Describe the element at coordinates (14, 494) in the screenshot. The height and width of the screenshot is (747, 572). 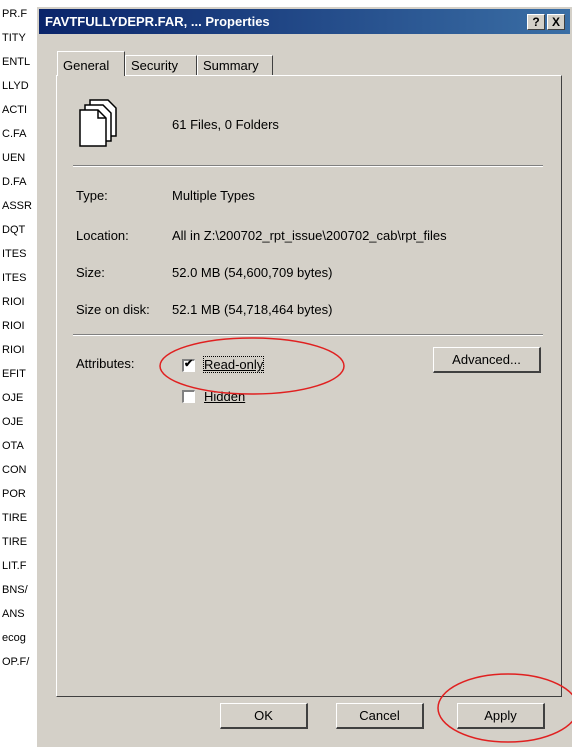
I see `background-list-item: POR` at that location.